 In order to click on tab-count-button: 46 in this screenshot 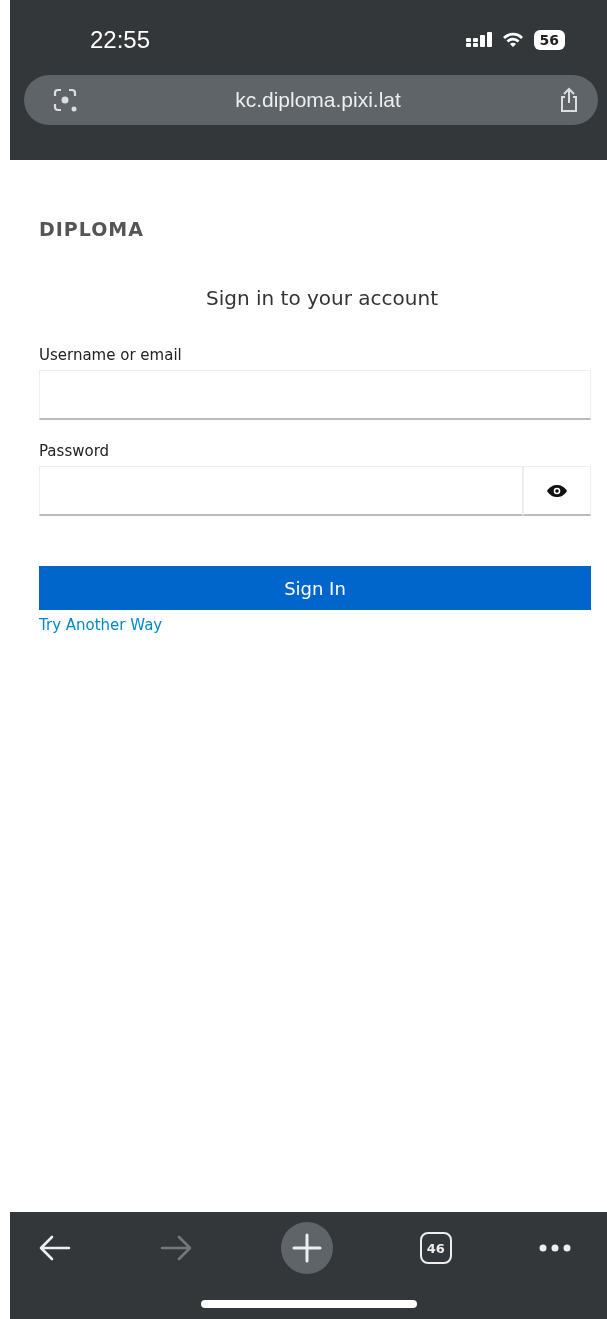, I will do `click(435, 1248)`.